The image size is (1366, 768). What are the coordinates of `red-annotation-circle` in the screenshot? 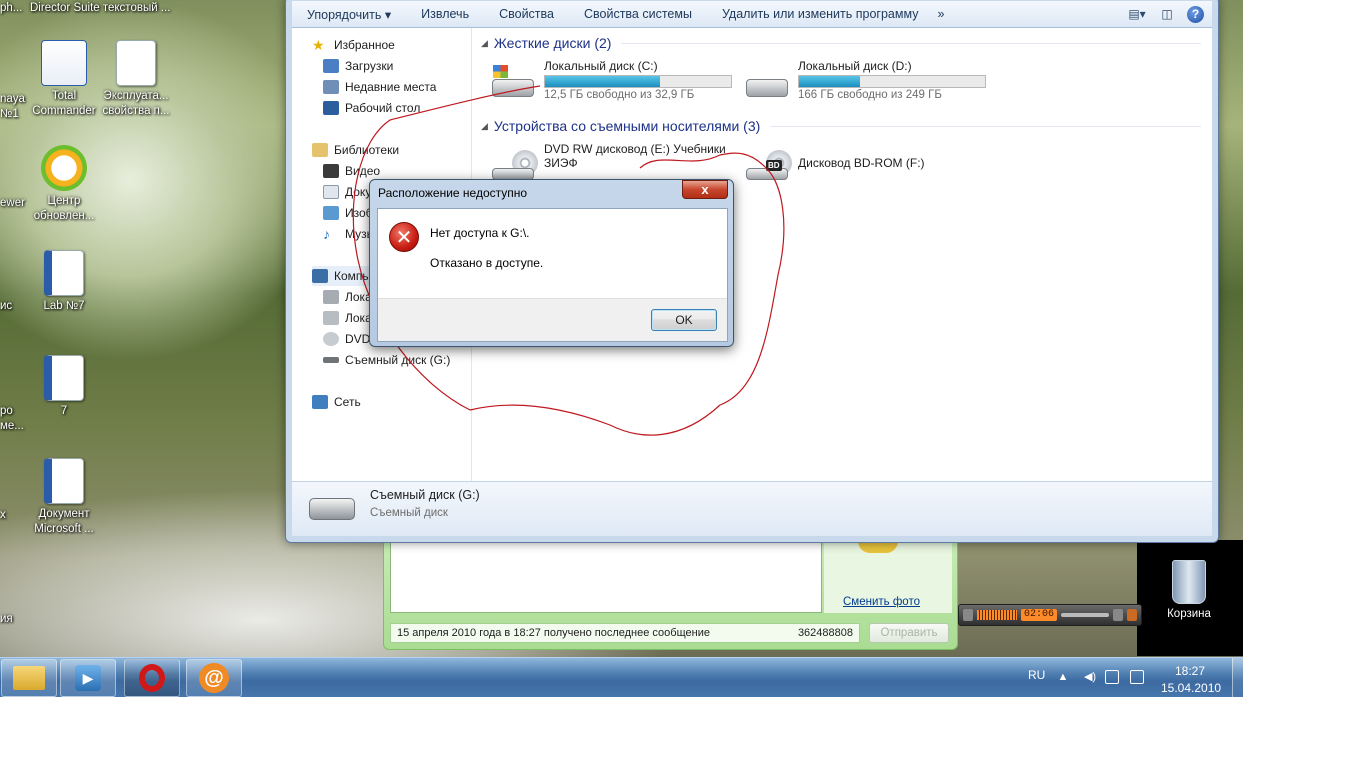 It's located at (568, 260).